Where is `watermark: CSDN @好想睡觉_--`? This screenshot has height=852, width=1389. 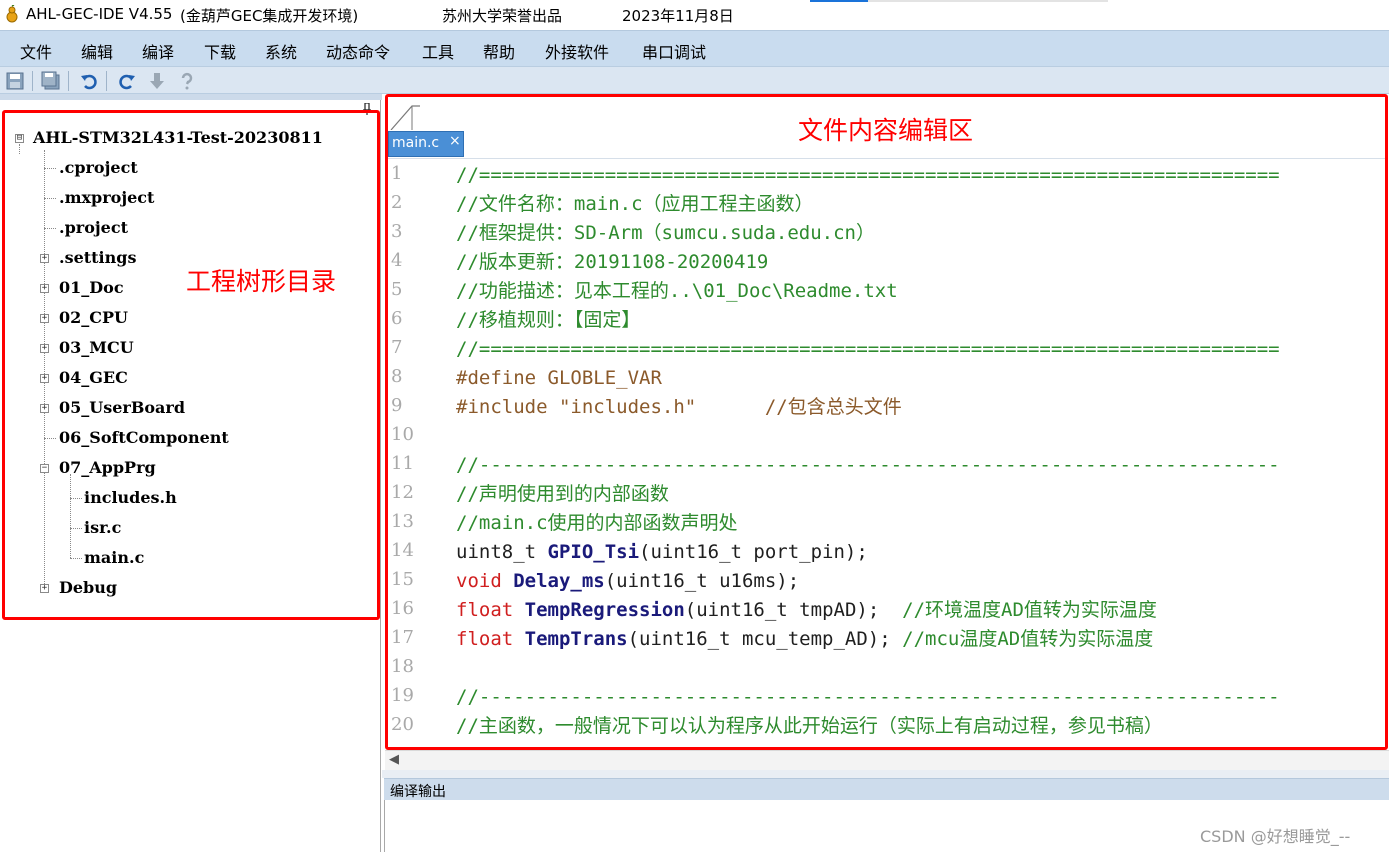 watermark: CSDN @好想睡觉_-- is located at coordinates (1275, 836).